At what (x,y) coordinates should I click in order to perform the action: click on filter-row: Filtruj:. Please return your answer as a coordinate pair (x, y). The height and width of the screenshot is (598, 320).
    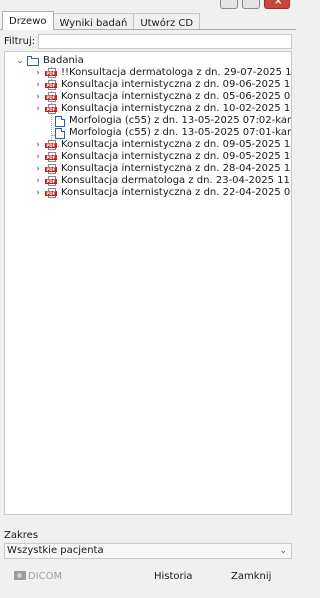
    Looking at the image, I should click on (148, 41).